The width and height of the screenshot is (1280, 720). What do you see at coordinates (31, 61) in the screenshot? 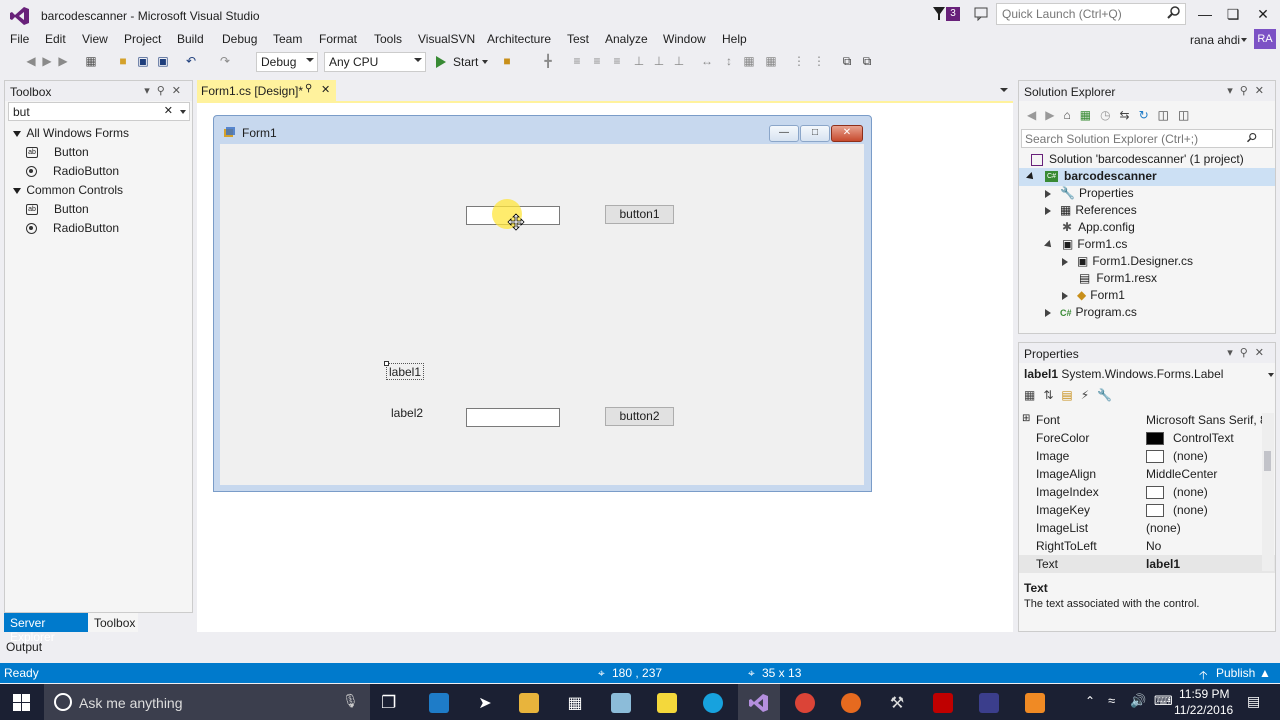
I see `back-icon: ◀` at bounding box center [31, 61].